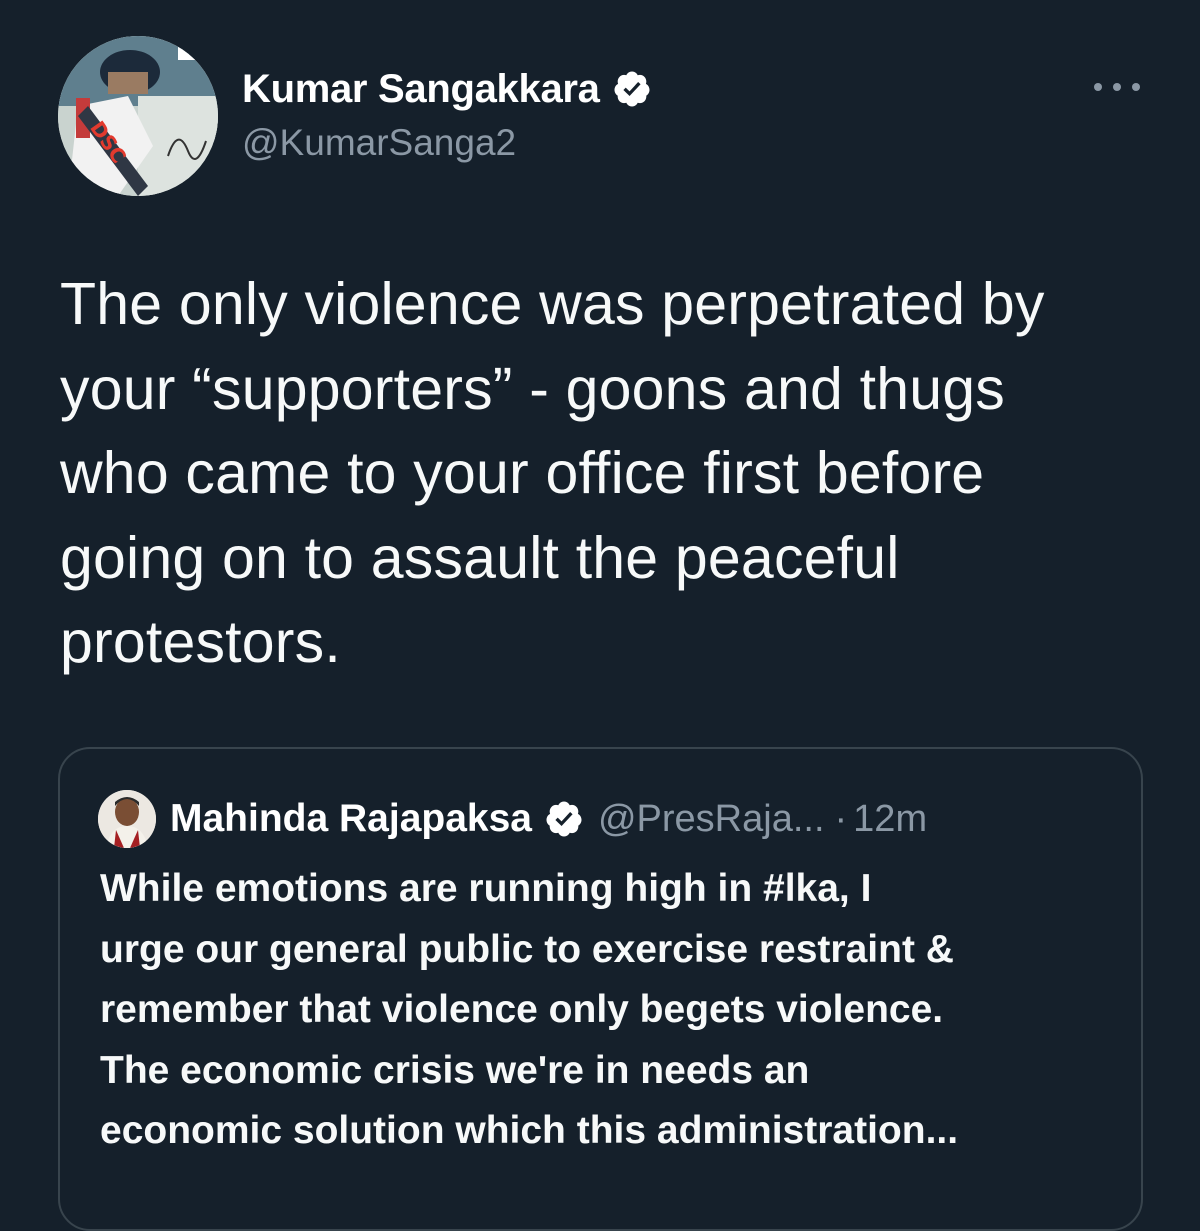 This screenshot has width=1200, height=1231. I want to click on quoted-author-avatar, so click(127, 819).